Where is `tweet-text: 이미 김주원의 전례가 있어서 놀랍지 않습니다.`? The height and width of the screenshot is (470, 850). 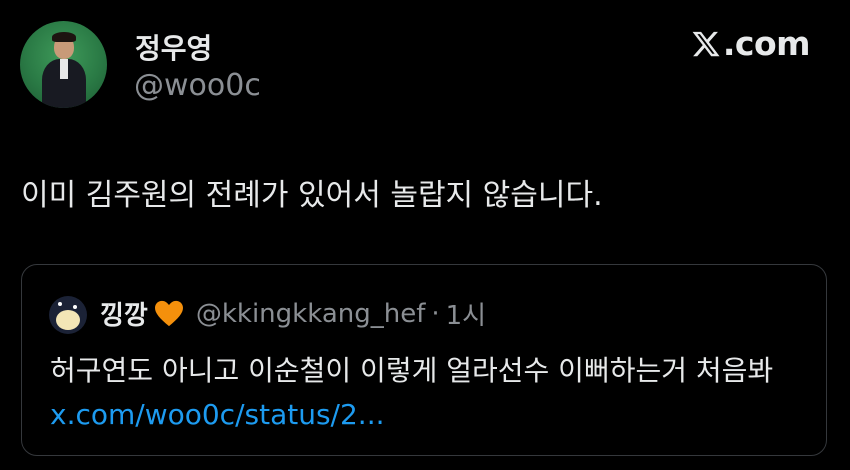 tweet-text: 이미 김주원의 전례가 있어서 놀랍지 않습니다. is located at coordinates (312, 195).